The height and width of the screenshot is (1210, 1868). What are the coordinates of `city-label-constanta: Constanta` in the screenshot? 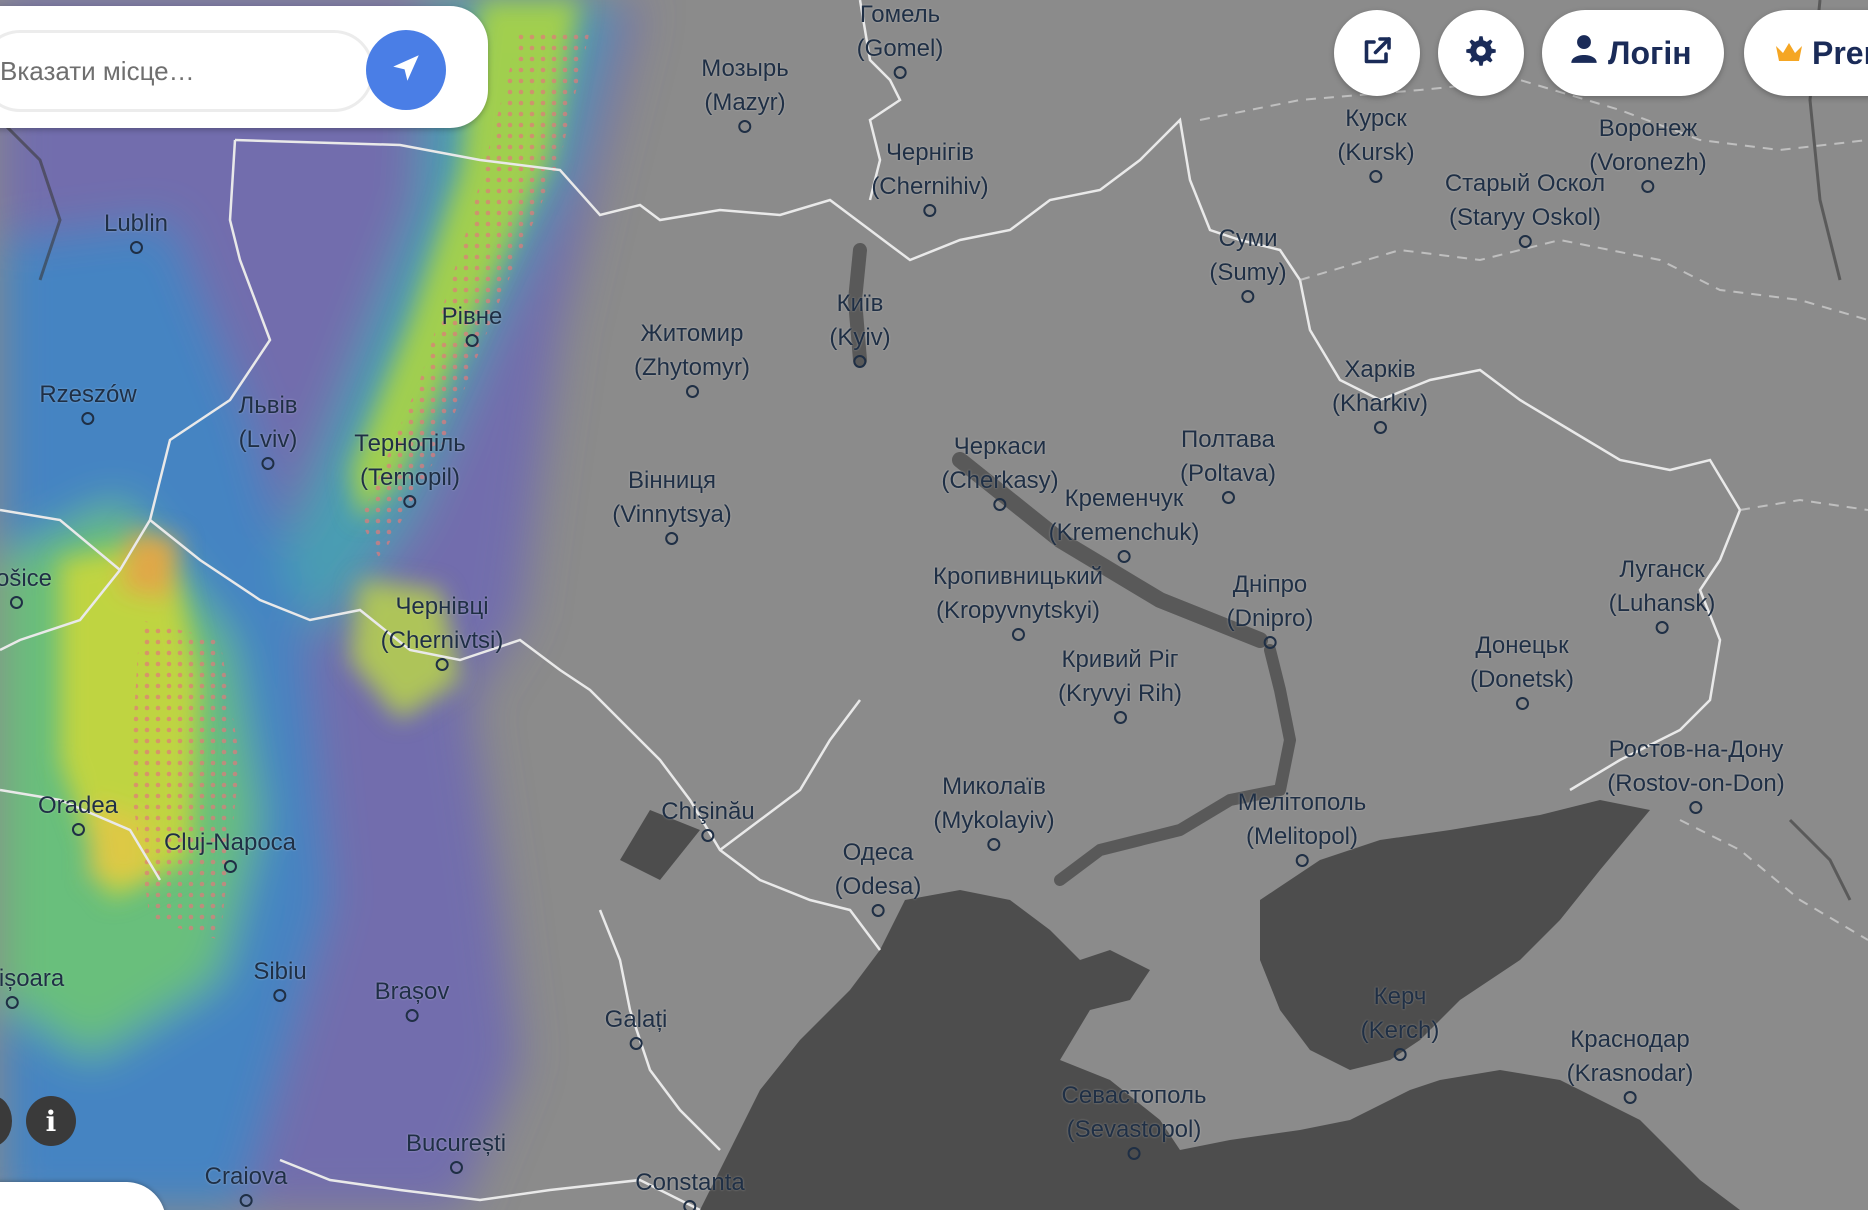 It's located at (690, 1188).